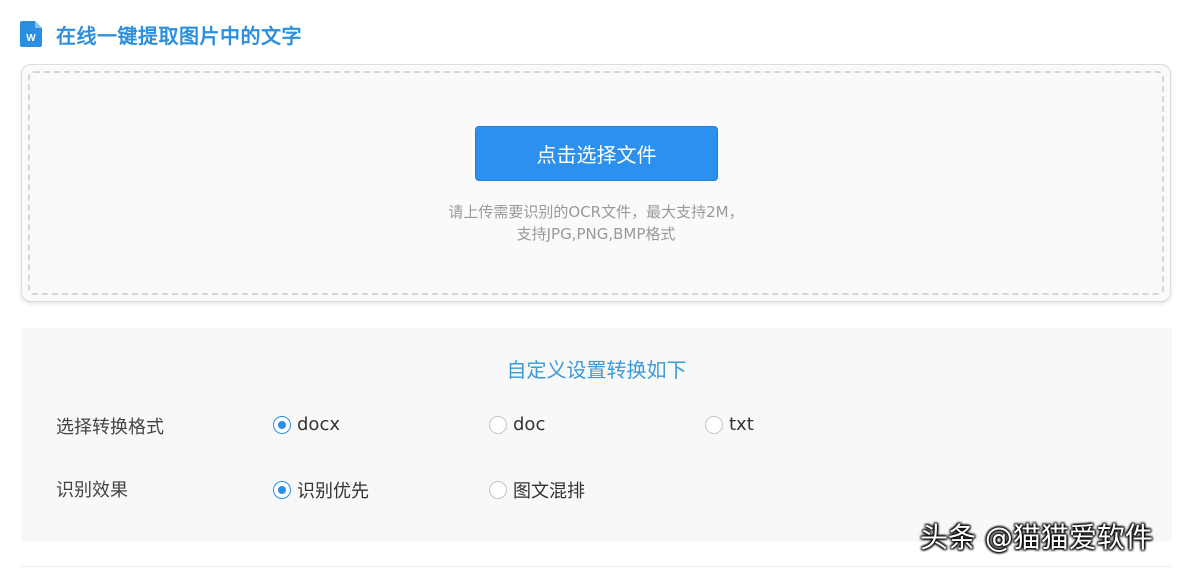  What do you see at coordinates (31, 38) in the screenshot?
I see `word-icon-letter: W` at bounding box center [31, 38].